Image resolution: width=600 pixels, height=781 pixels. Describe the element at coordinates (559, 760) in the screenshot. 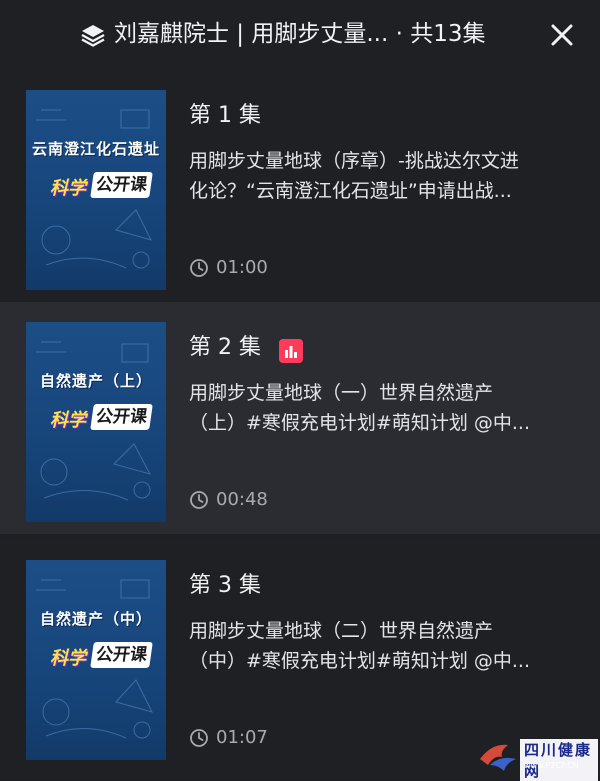

I see `watermark-text: 四川健康网` at that location.